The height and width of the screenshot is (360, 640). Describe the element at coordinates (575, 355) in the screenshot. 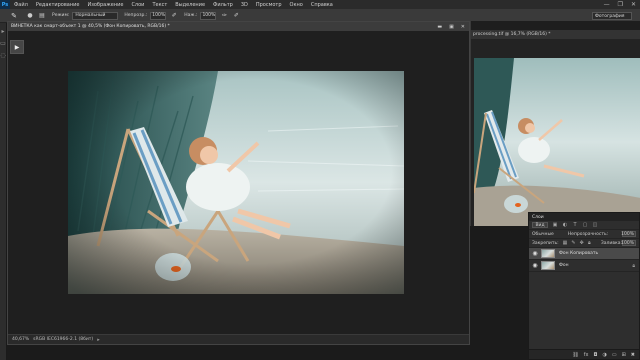

I see `link-icon: ⛓` at that location.